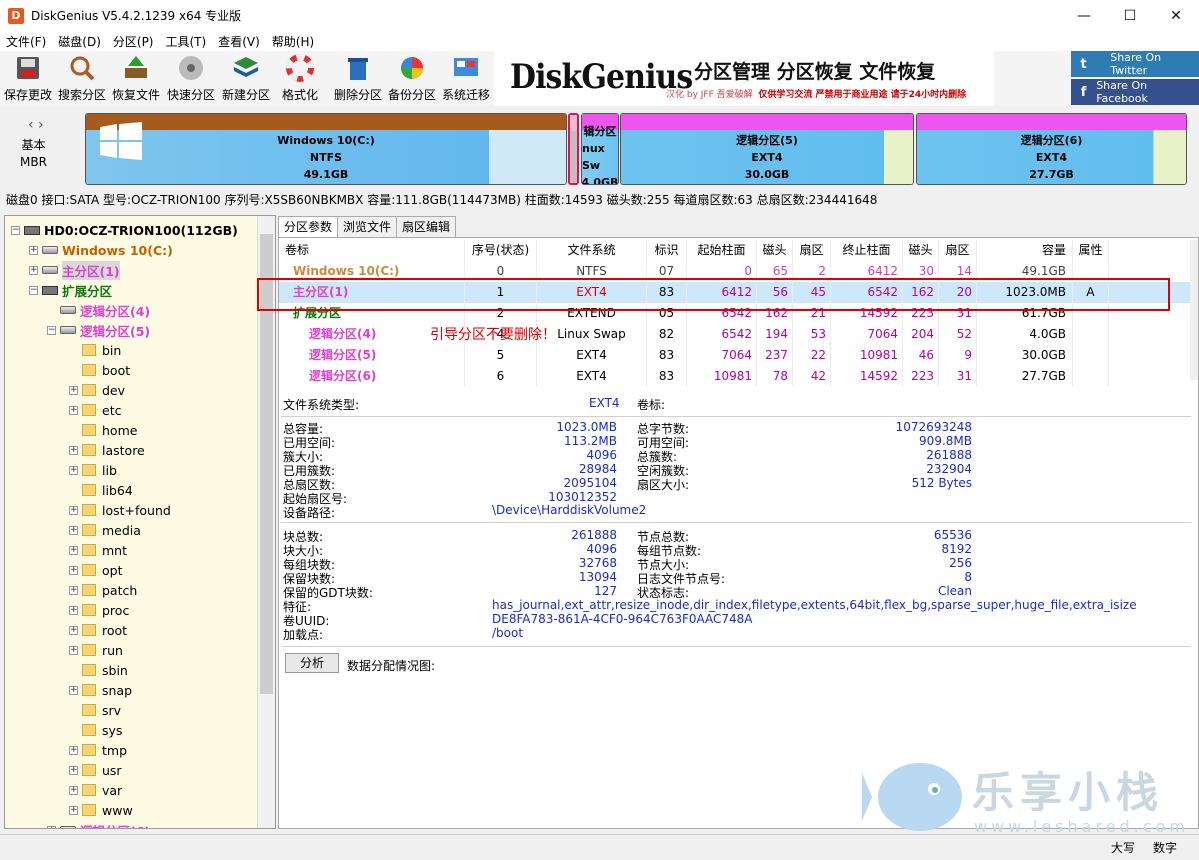  What do you see at coordinates (312, 663) in the screenshot?
I see `analyze-button: 分析` at bounding box center [312, 663].